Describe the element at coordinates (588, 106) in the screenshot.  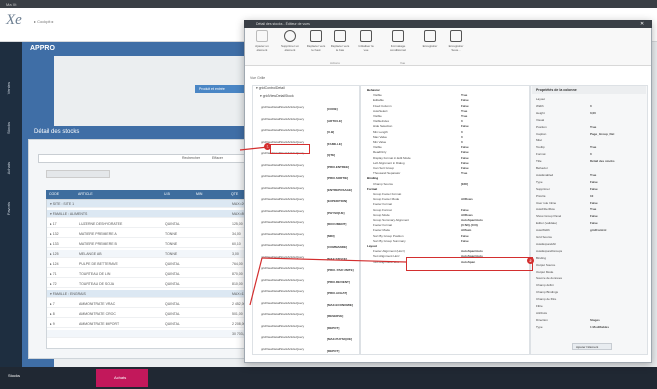
I see `column-property-row: Width 0` at that location.